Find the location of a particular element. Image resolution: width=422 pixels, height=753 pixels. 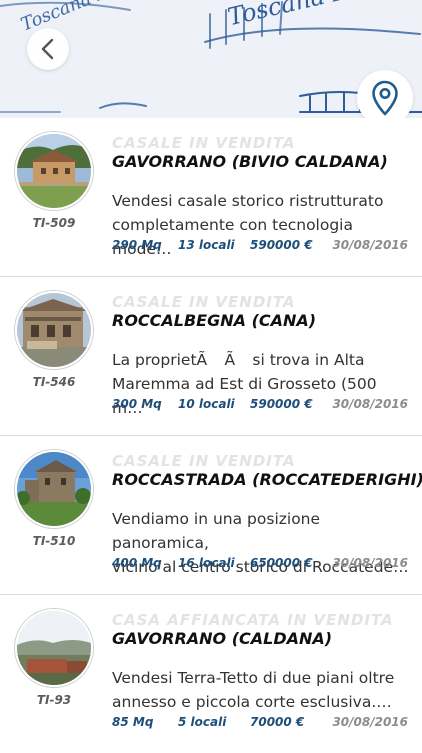

listing-code: TI-509 is located at coordinates (54, 223).